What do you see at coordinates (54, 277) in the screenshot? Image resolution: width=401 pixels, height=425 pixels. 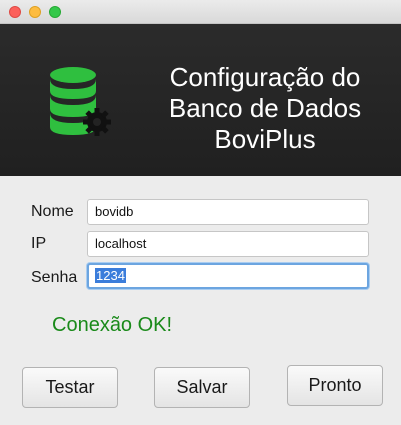 I see `senha-label: Senha` at bounding box center [54, 277].